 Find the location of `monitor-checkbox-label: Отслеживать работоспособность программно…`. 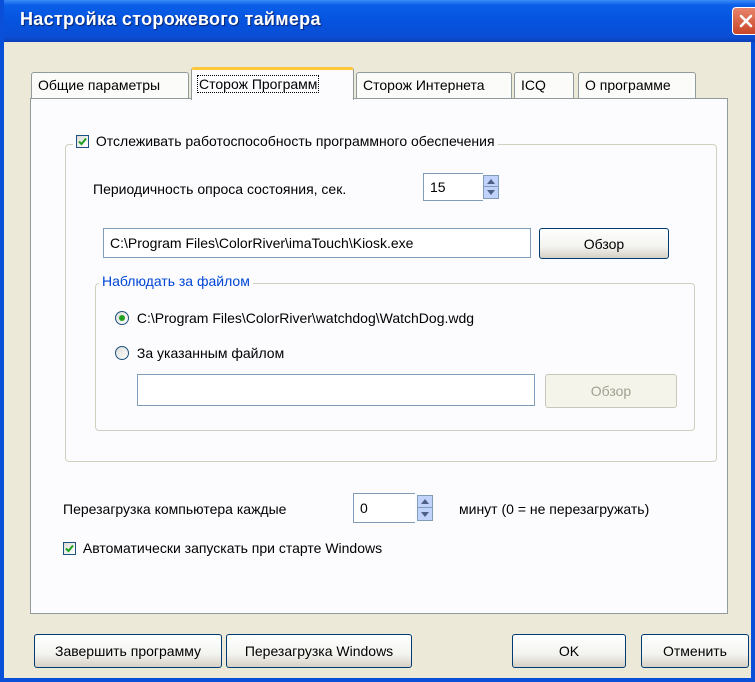

monitor-checkbox-label: Отслеживать работоспособность программно… is located at coordinates (295, 141).